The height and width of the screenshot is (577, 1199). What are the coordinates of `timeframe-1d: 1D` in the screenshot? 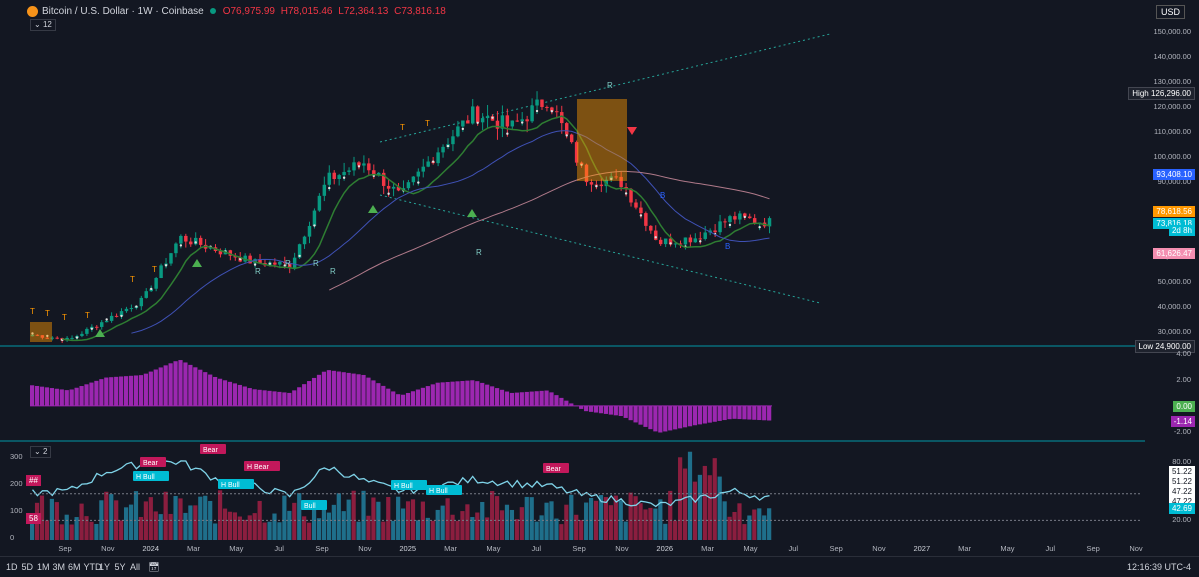 It's located at (12, 567).